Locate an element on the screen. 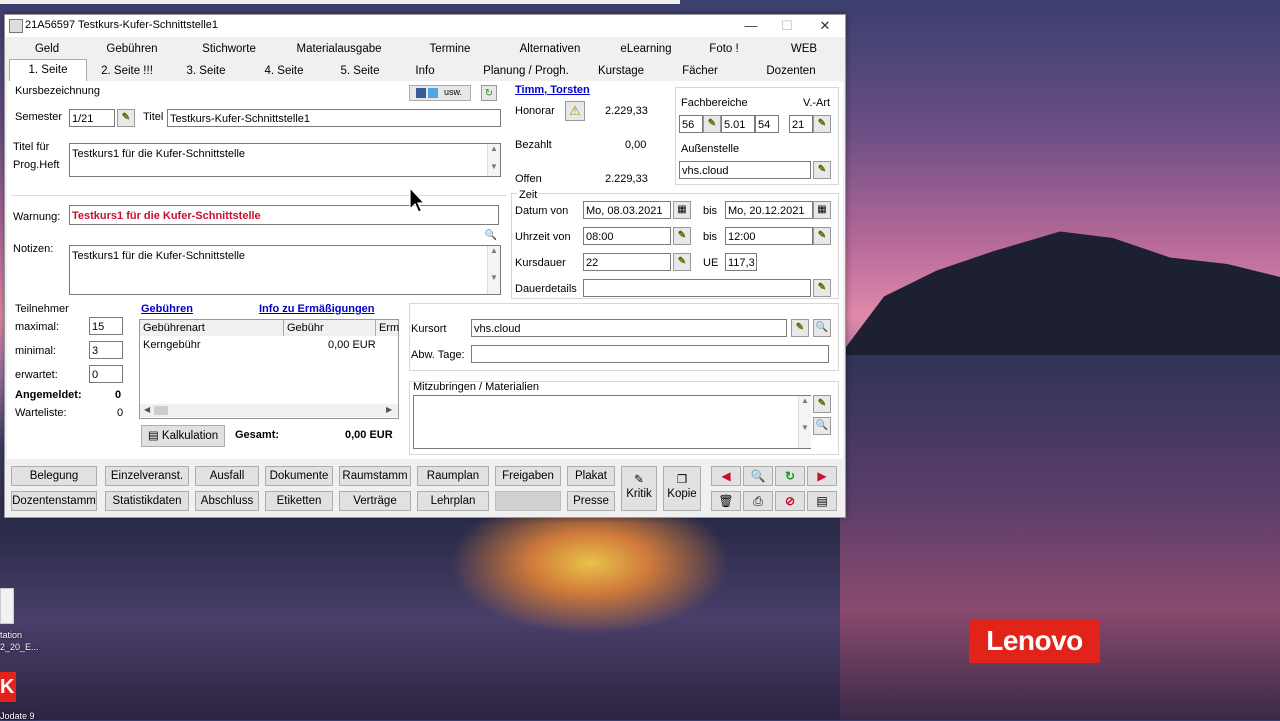 Image resolution: width=1280 pixels, height=721 pixels. kalkulation-button: ▤ Kalkulation is located at coordinates (183, 436).